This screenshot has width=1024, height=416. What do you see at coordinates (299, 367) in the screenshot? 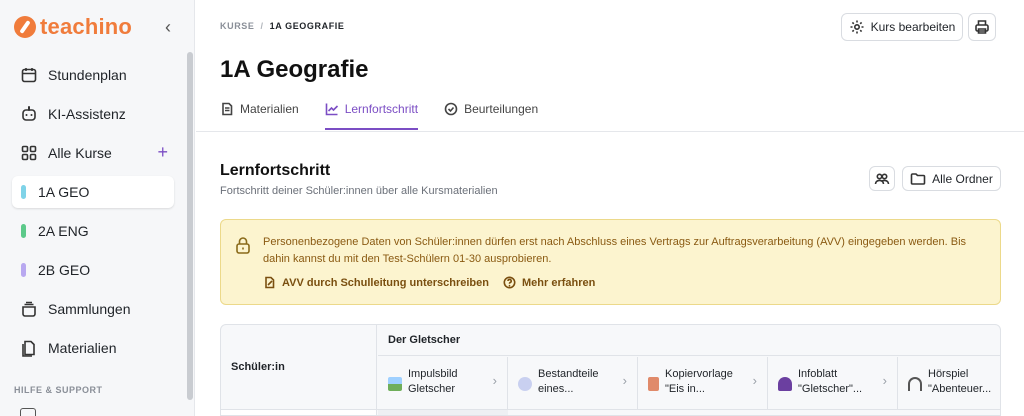
I see `student-column-header: Schüler:in` at bounding box center [299, 367].